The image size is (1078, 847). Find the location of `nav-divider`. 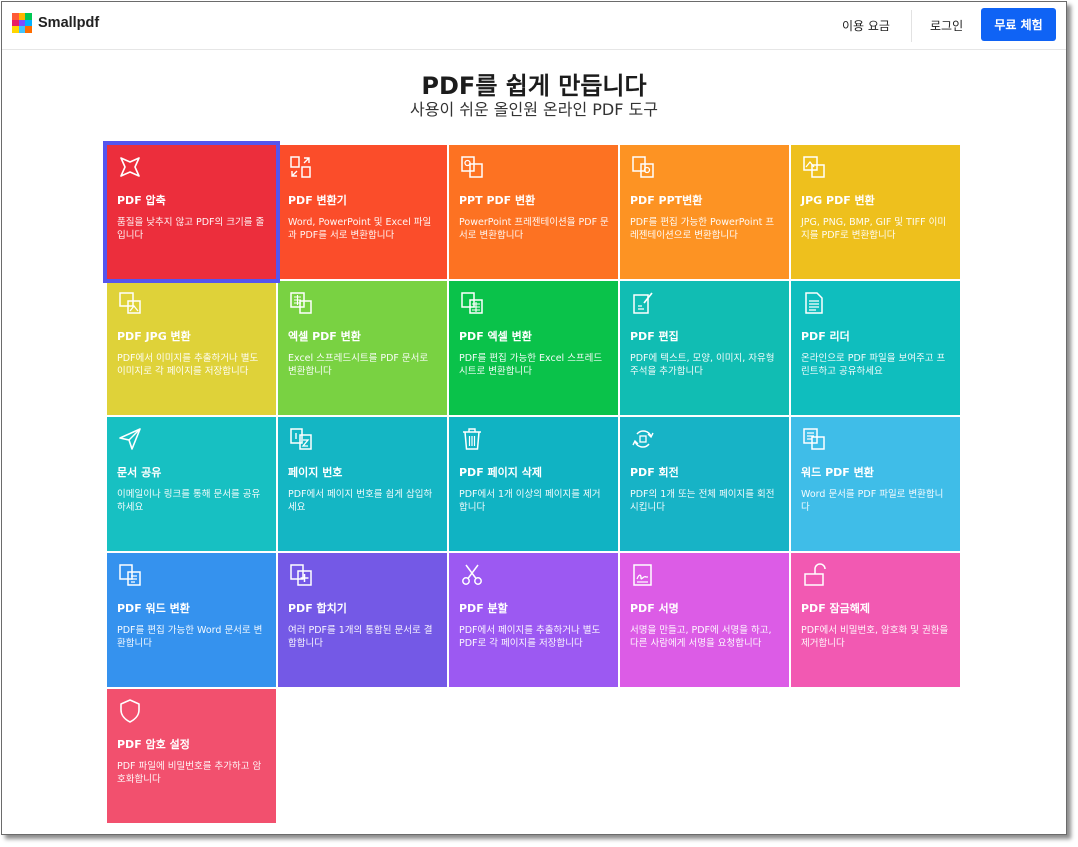

nav-divider is located at coordinates (911, 26).